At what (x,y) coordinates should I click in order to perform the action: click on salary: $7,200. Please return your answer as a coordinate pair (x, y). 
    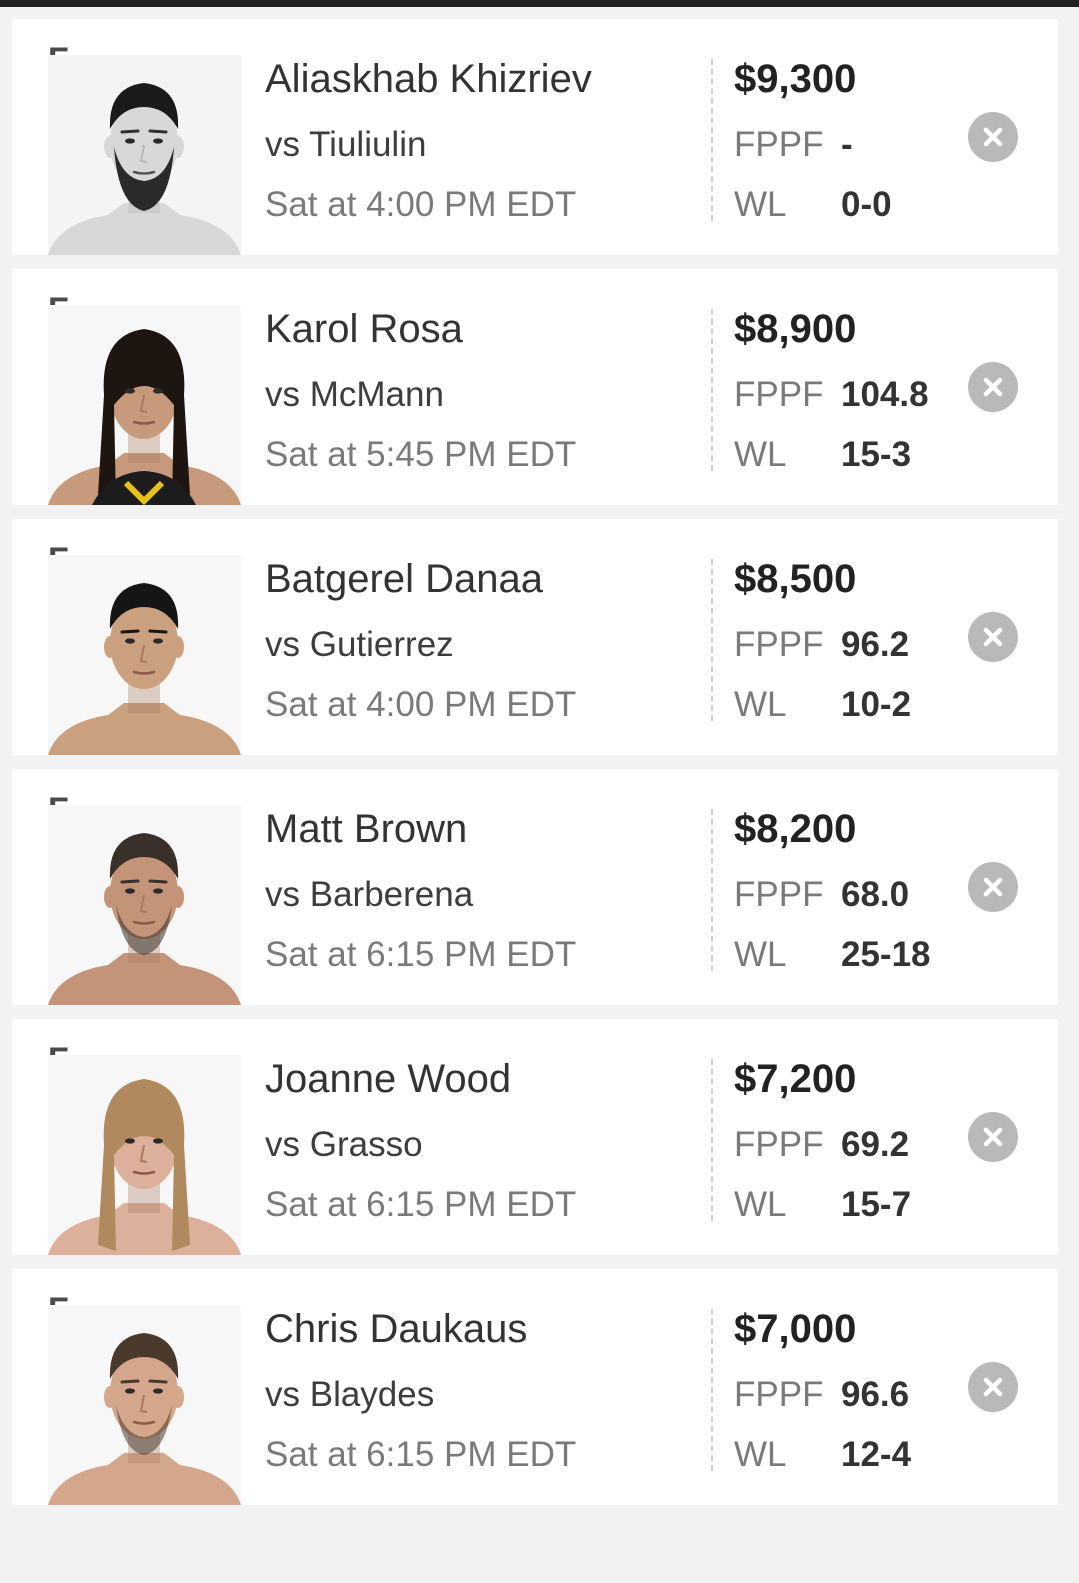
    Looking at the image, I should click on (795, 1079).